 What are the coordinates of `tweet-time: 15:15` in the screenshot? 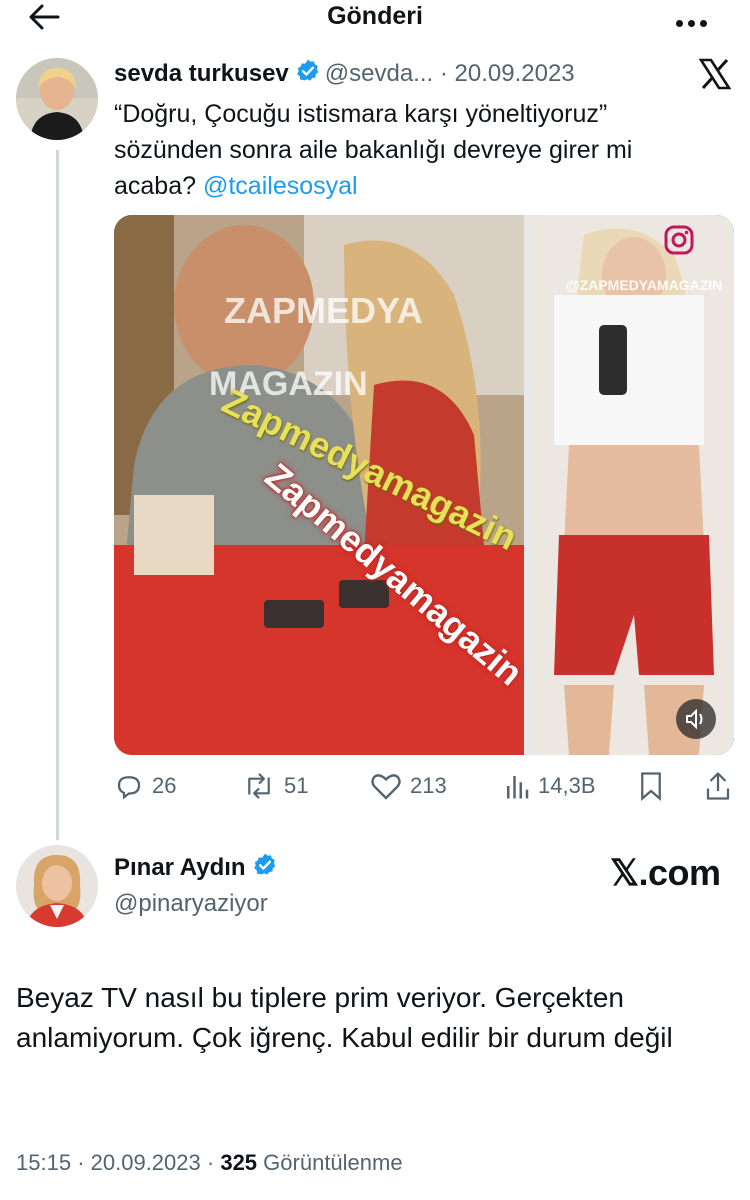 It's located at (43, 1162).